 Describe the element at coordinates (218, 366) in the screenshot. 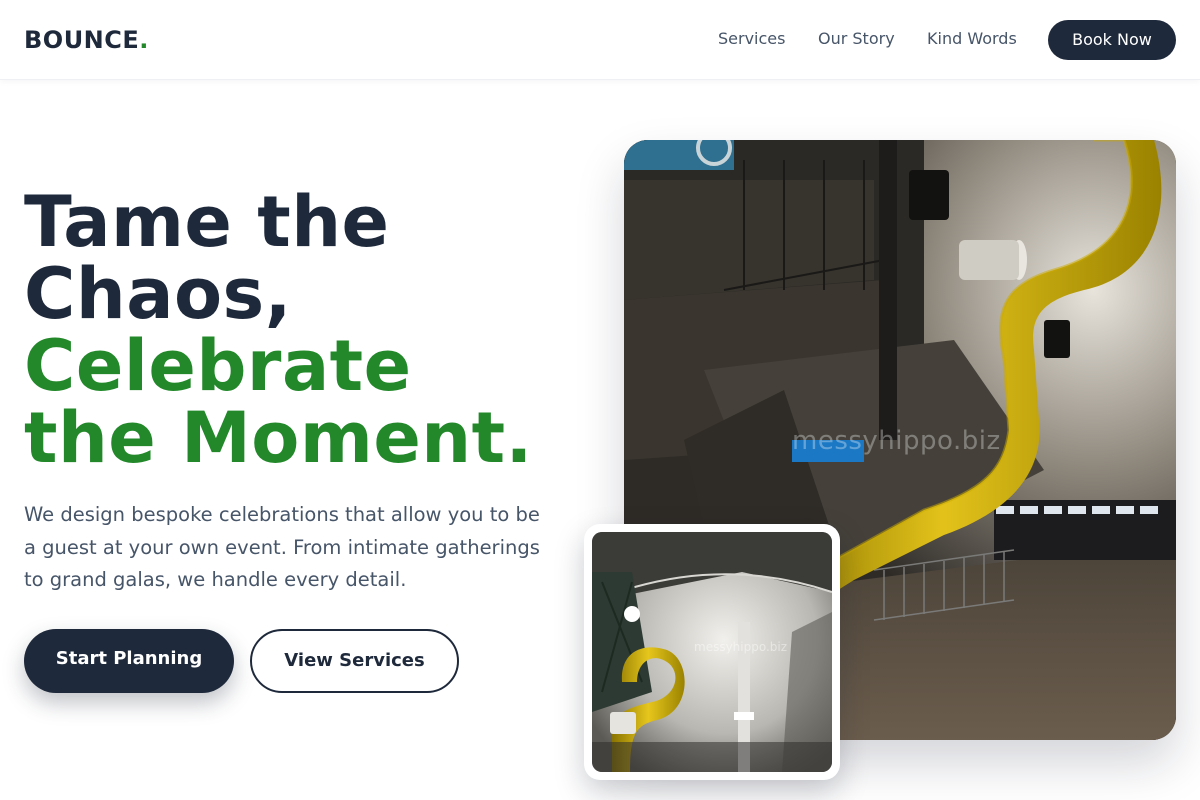

I see `headline-line-3: Celebrate` at that location.